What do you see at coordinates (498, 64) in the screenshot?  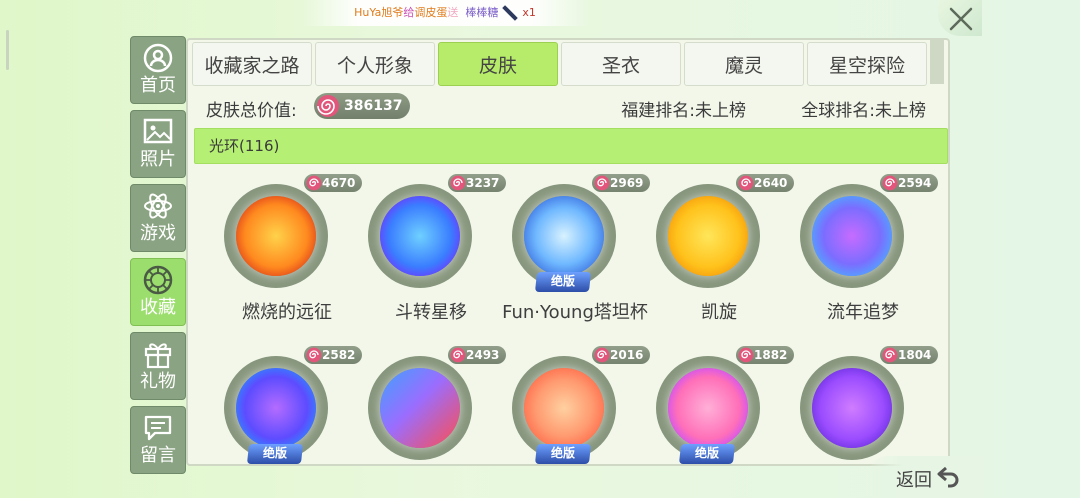 I see `tab-skin: 皮肤` at bounding box center [498, 64].